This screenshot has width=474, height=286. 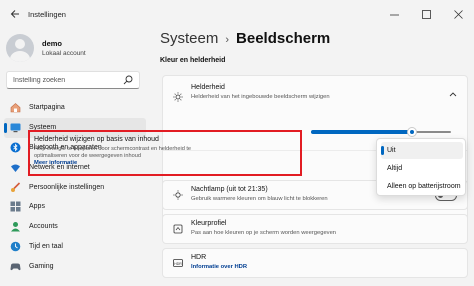 I want to click on brightness-slider, so click(x=381, y=132).